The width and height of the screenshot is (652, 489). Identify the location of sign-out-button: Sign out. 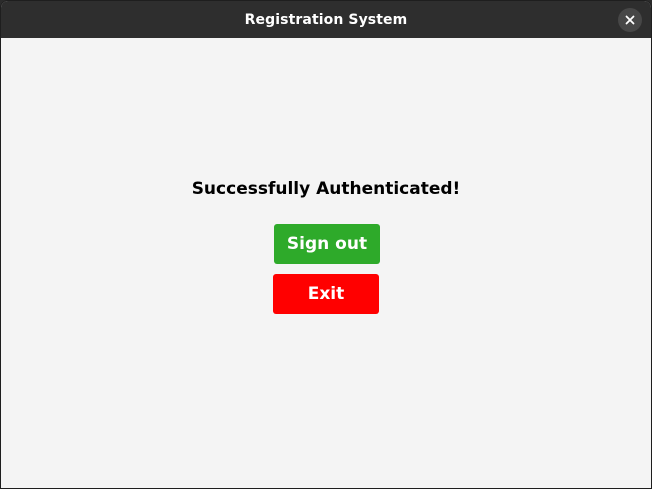
(327, 244).